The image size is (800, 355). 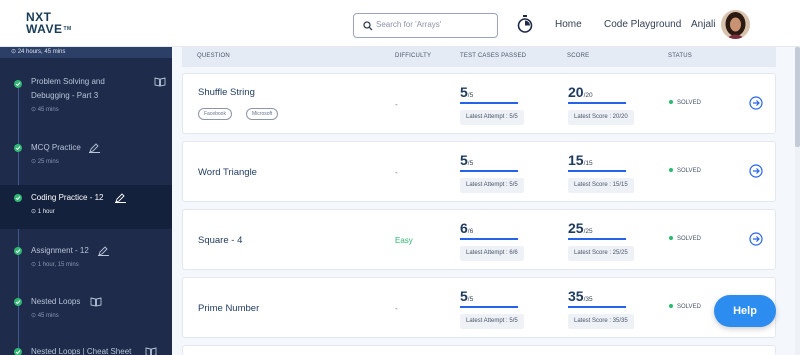 I want to click on logo-tm: TM, so click(x=67, y=29).